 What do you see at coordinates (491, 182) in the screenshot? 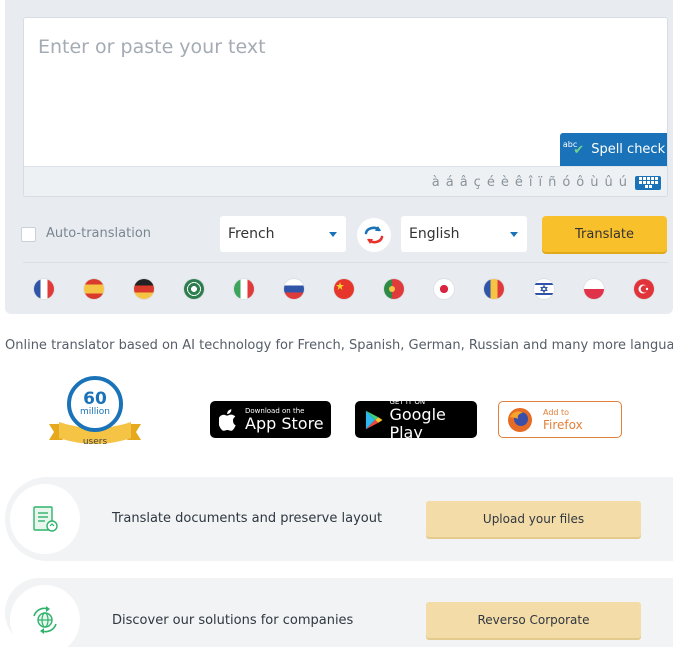
I see `accent-char: é` at bounding box center [491, 182].